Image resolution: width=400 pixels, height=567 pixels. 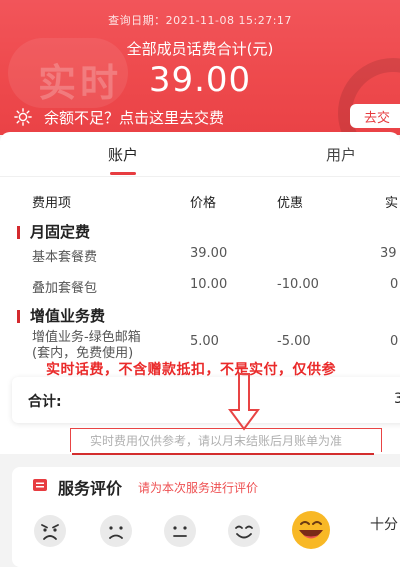 I want to click on annotation-text: 实时话费，不含赠款抵扣，不是实付，仅供参, so click(x=191, y=370).